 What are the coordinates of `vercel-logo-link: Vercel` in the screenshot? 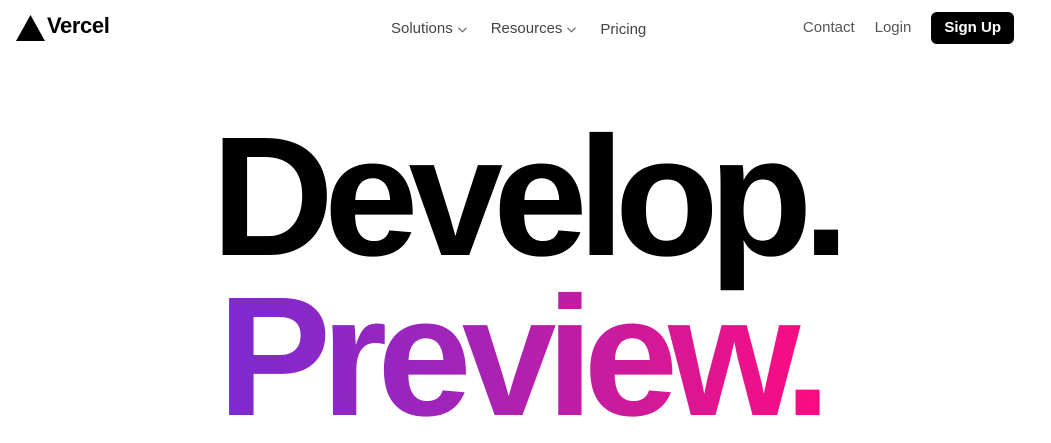 It's located at (62, 28).